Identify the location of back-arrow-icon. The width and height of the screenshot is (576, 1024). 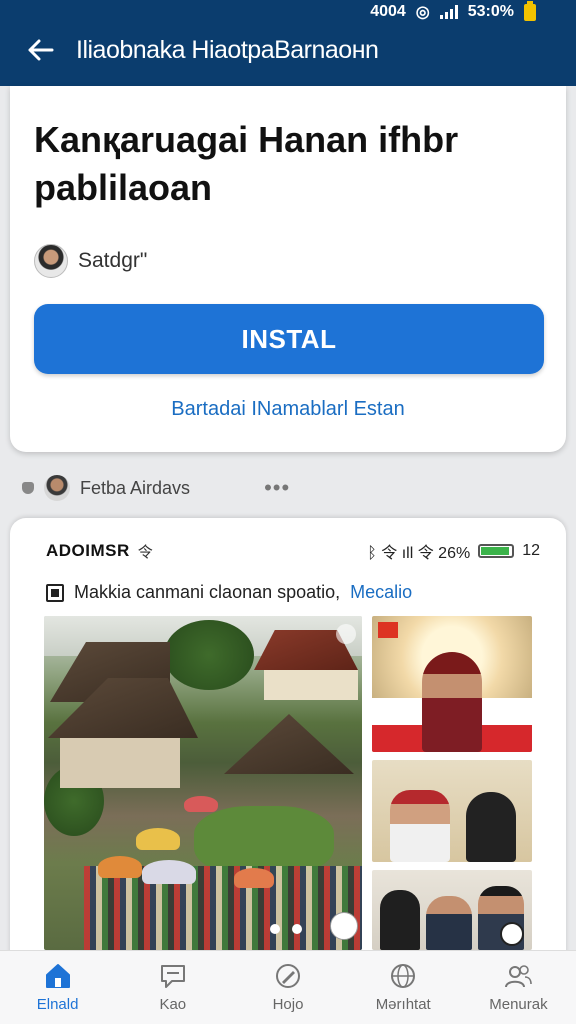
(41, 50).